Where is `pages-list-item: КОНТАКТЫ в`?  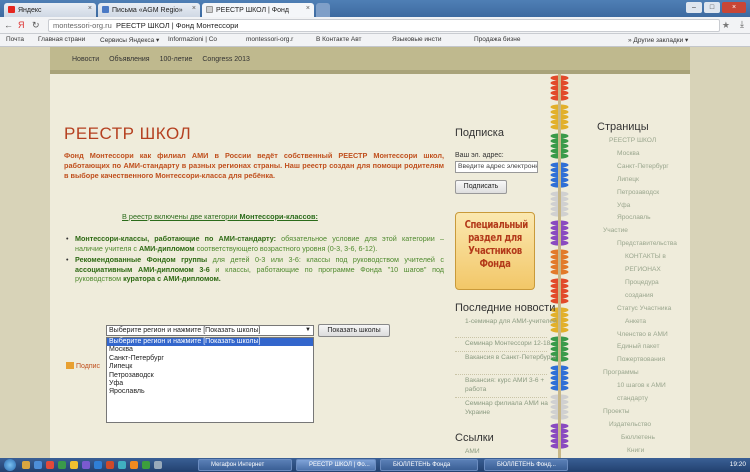 pages-list-item: КОНТАКТЫ в is located at coordinates (645, 257).